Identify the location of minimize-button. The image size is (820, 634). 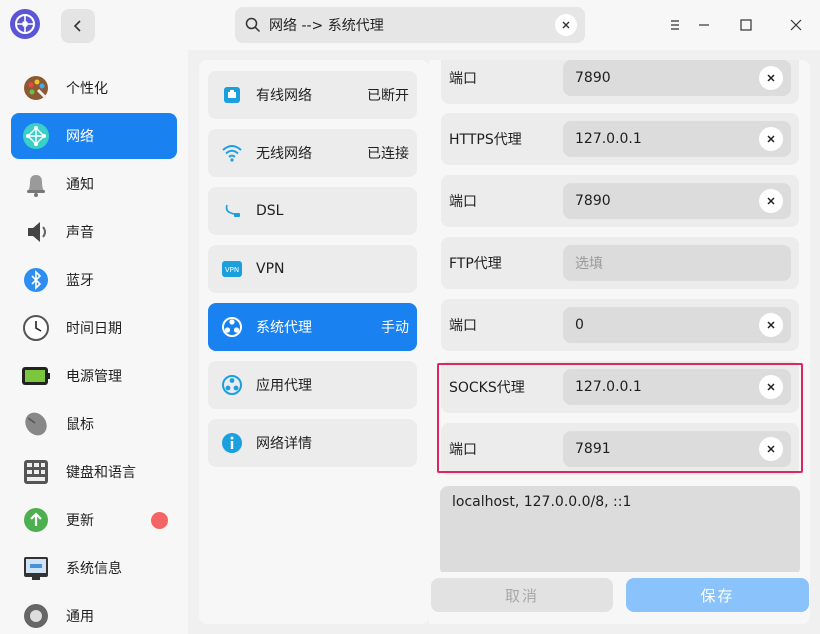
(704, 25).